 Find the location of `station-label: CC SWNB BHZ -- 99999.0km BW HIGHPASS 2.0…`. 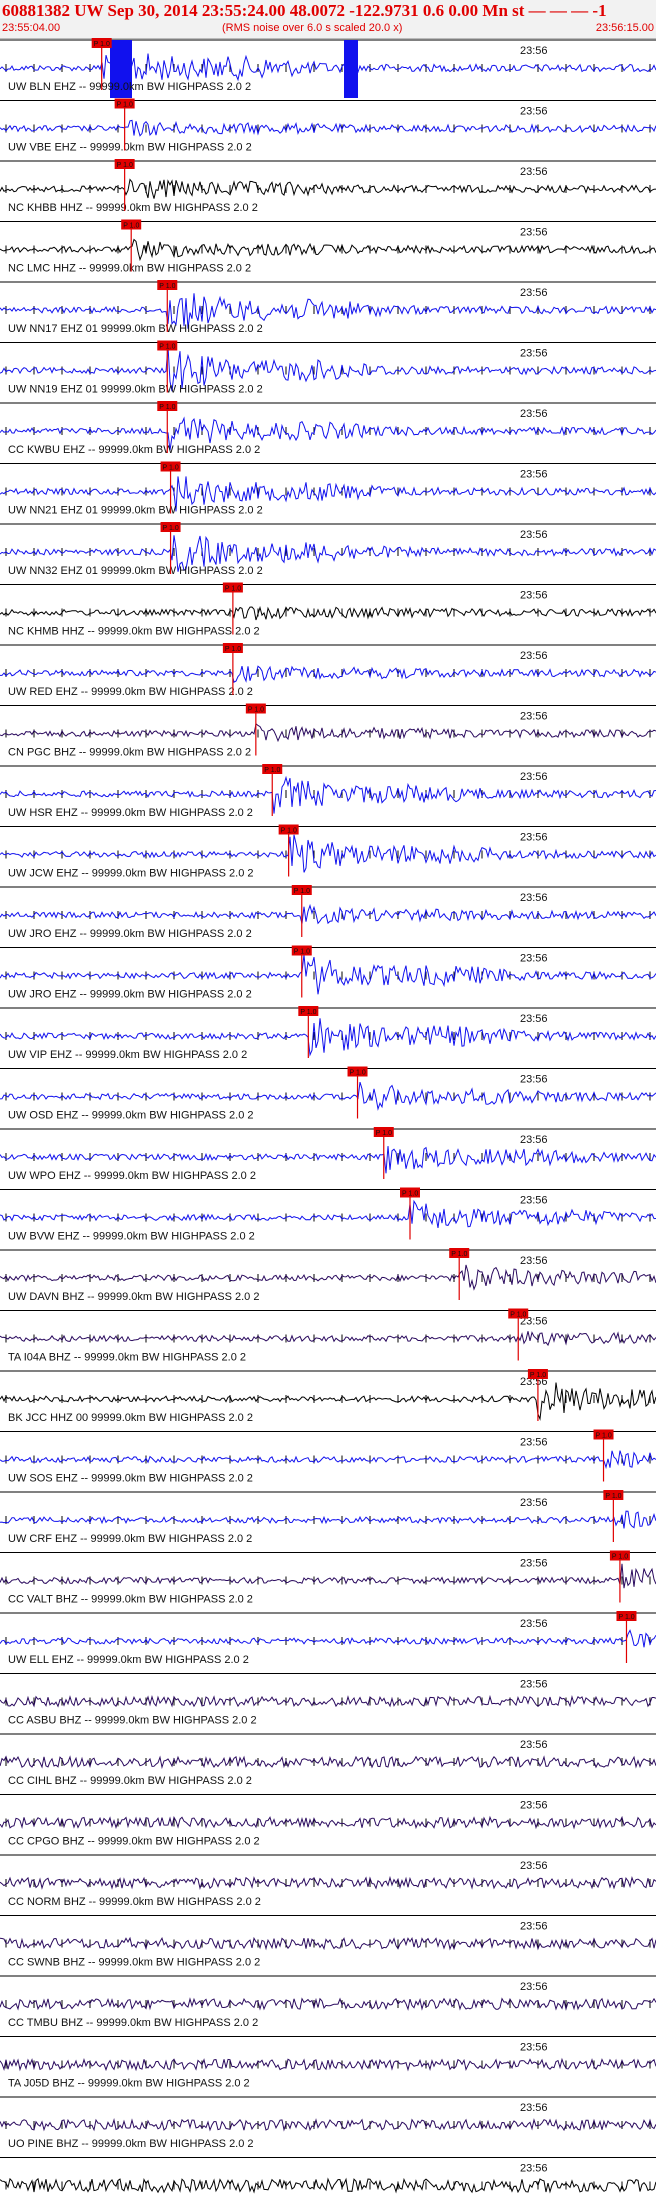

station-label: CC SWNB BHZ -- 99999.0km BW HIGHPASS 2.0… is located at coordinates (134, 1963).